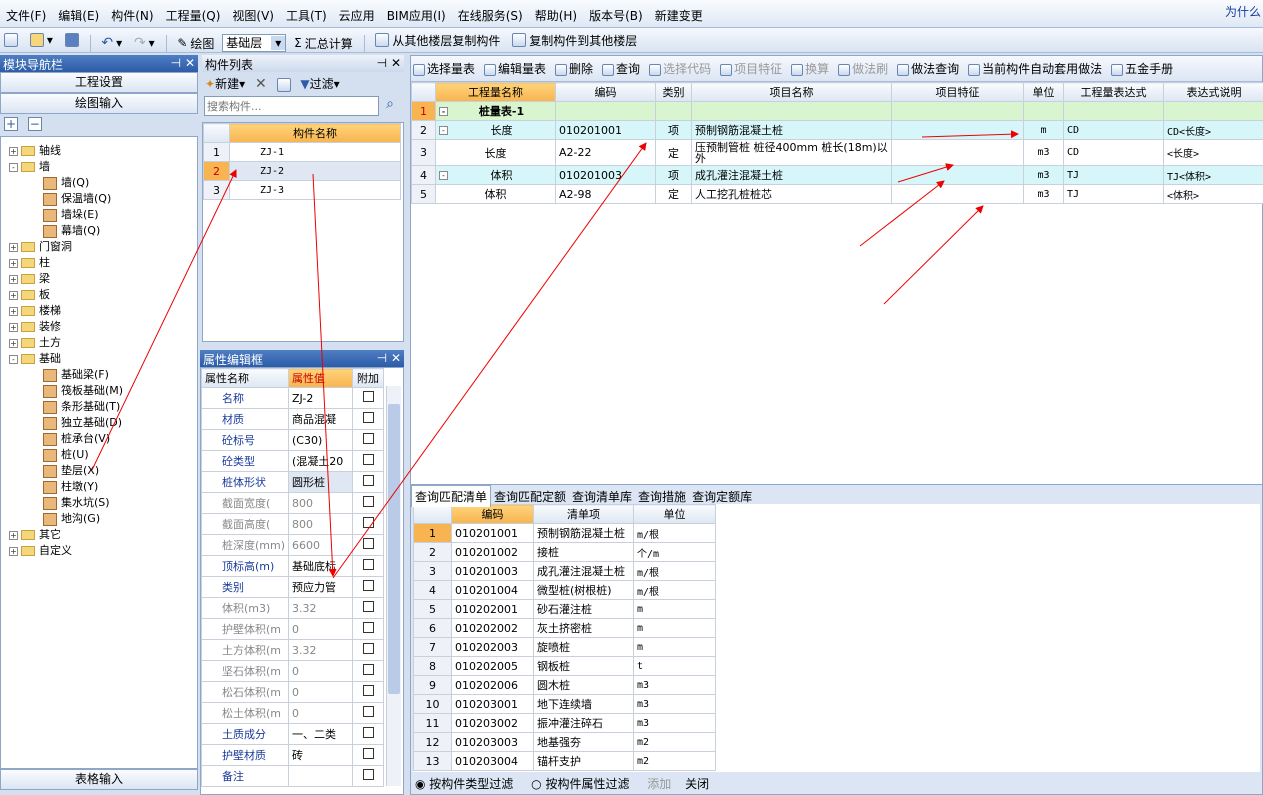 The height and width of the screenshot is (795, 1263). Describe the element at coordinates (564, 723) in the screenshot. I see `query-row: 11 010203002 振冲灌注碎石 m3` at that location.